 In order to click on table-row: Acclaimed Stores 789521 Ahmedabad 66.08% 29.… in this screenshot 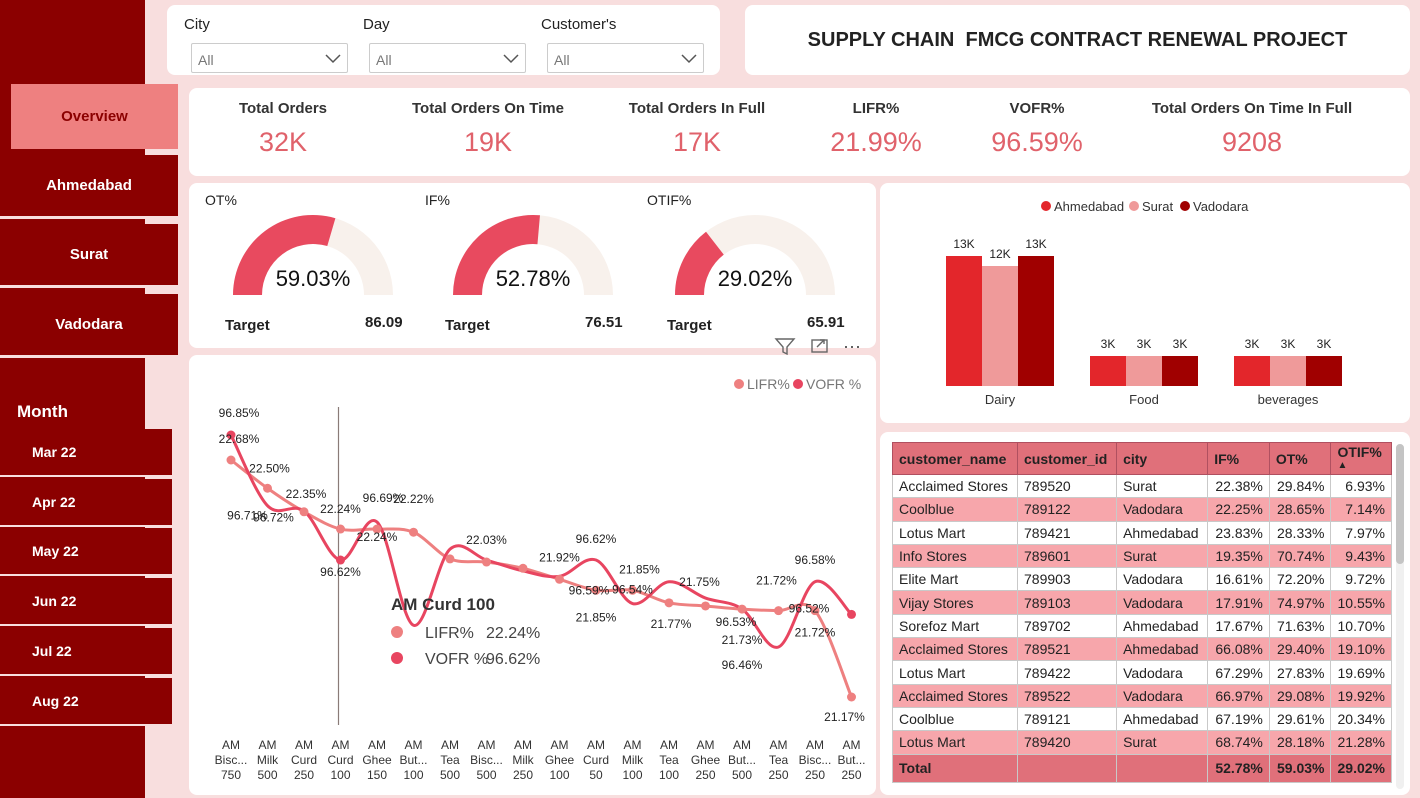, I will do `click(1142, 649)`.